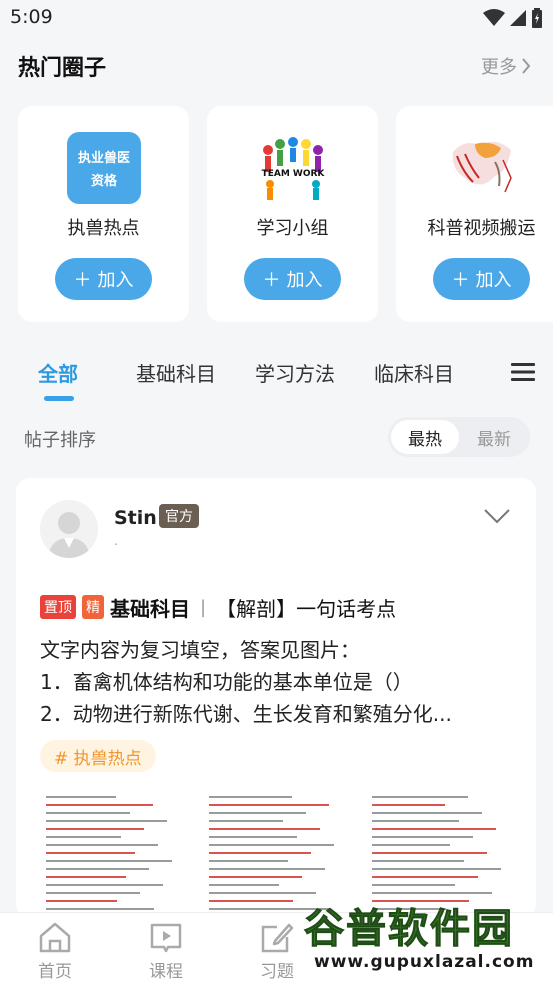 This screenshot has width=553, height=985. Describe the element at coordinates (474, 214) in the screenshot. I see `circle-card: 科普视频搬运 ＋ 加入` at that location.